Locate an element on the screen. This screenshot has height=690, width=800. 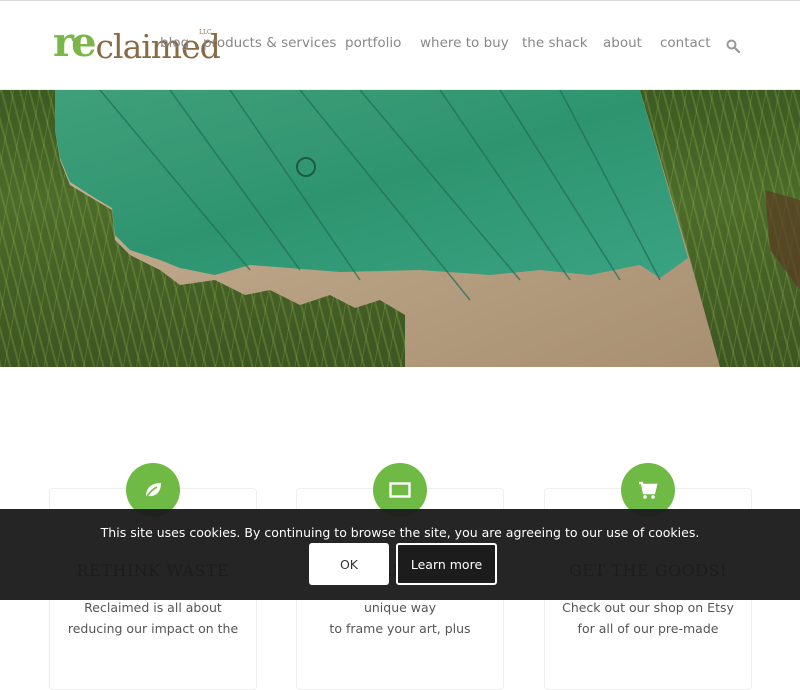
feature-body: unique way to frame your art, plus is located at coordinates (400, 618).